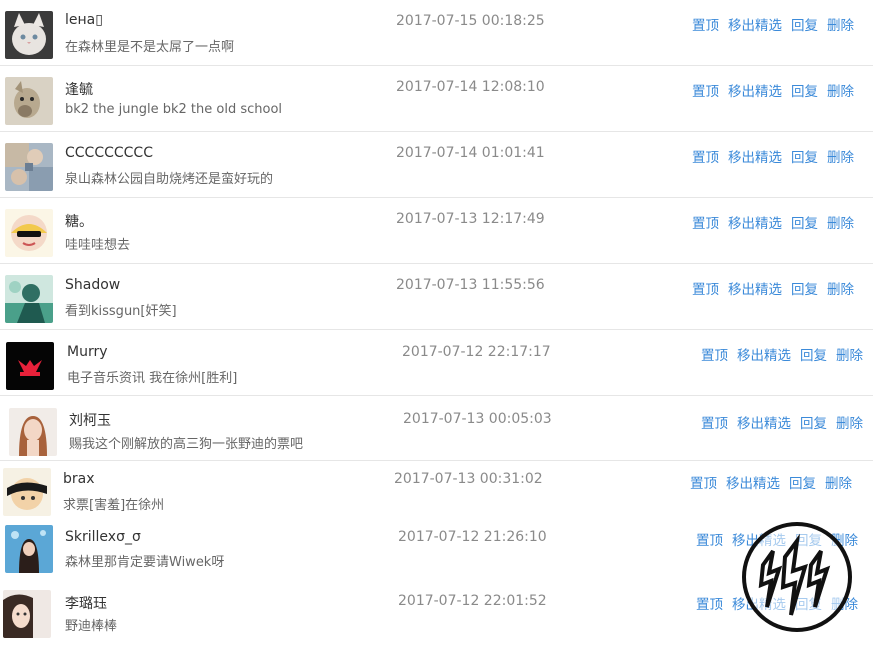 This screenshot has height=647, width=873. What do you see at coordinates (29, 35) in the screenshot?
I see `white-cat-avatar` at bounding box center [29, 35].